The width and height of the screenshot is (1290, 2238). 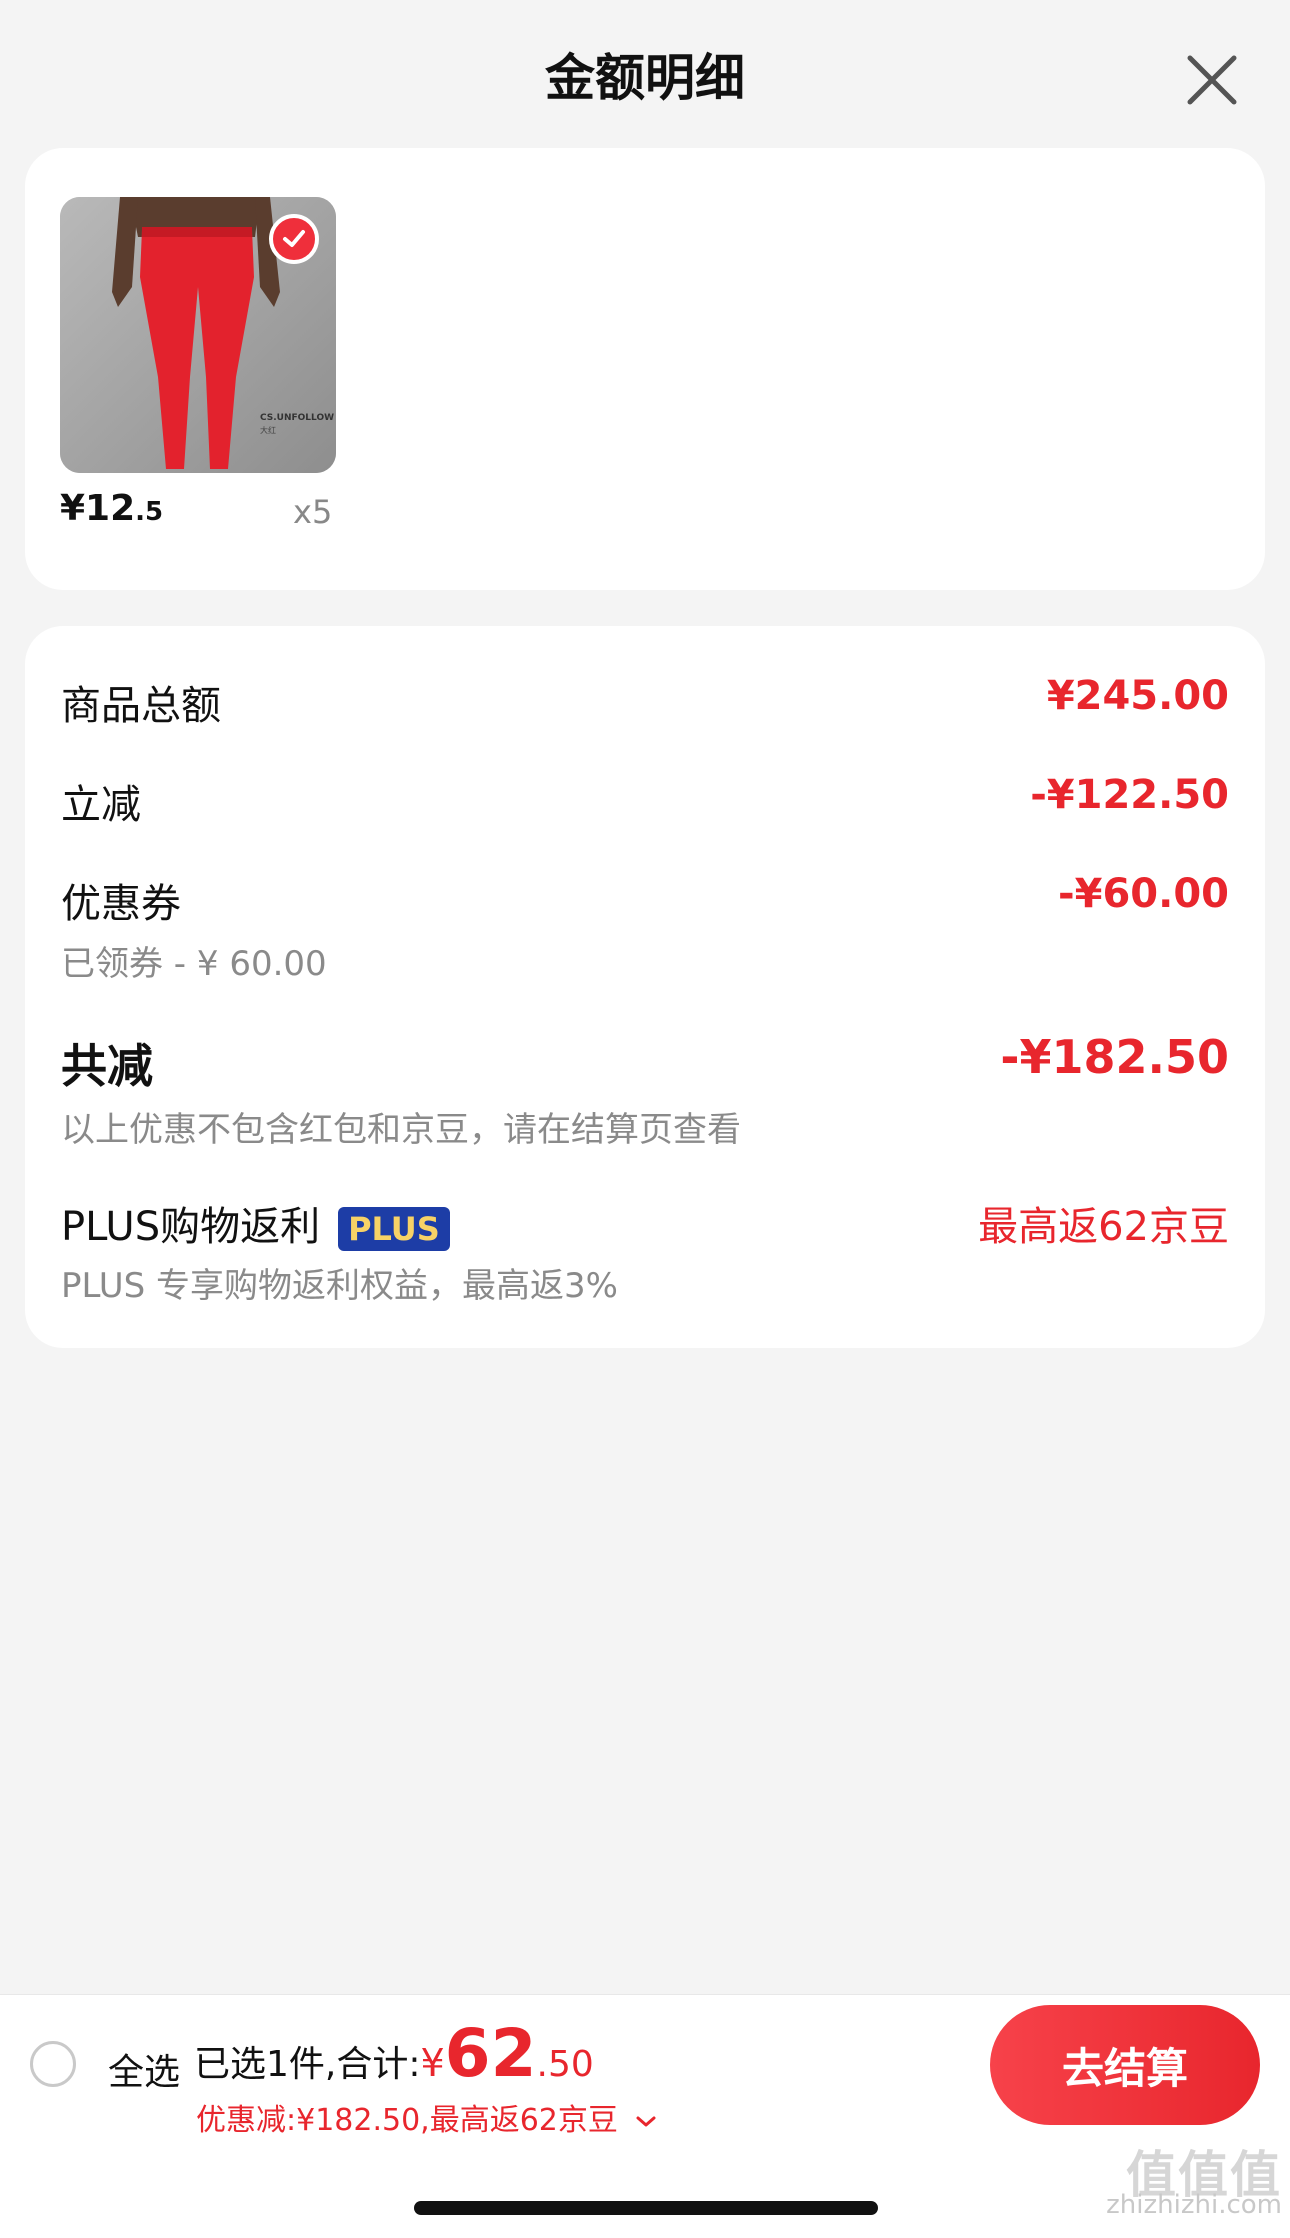 I want to click on plus-rebate-row: PLUS购物返利 PLUS, so click(x=255, y=1223).